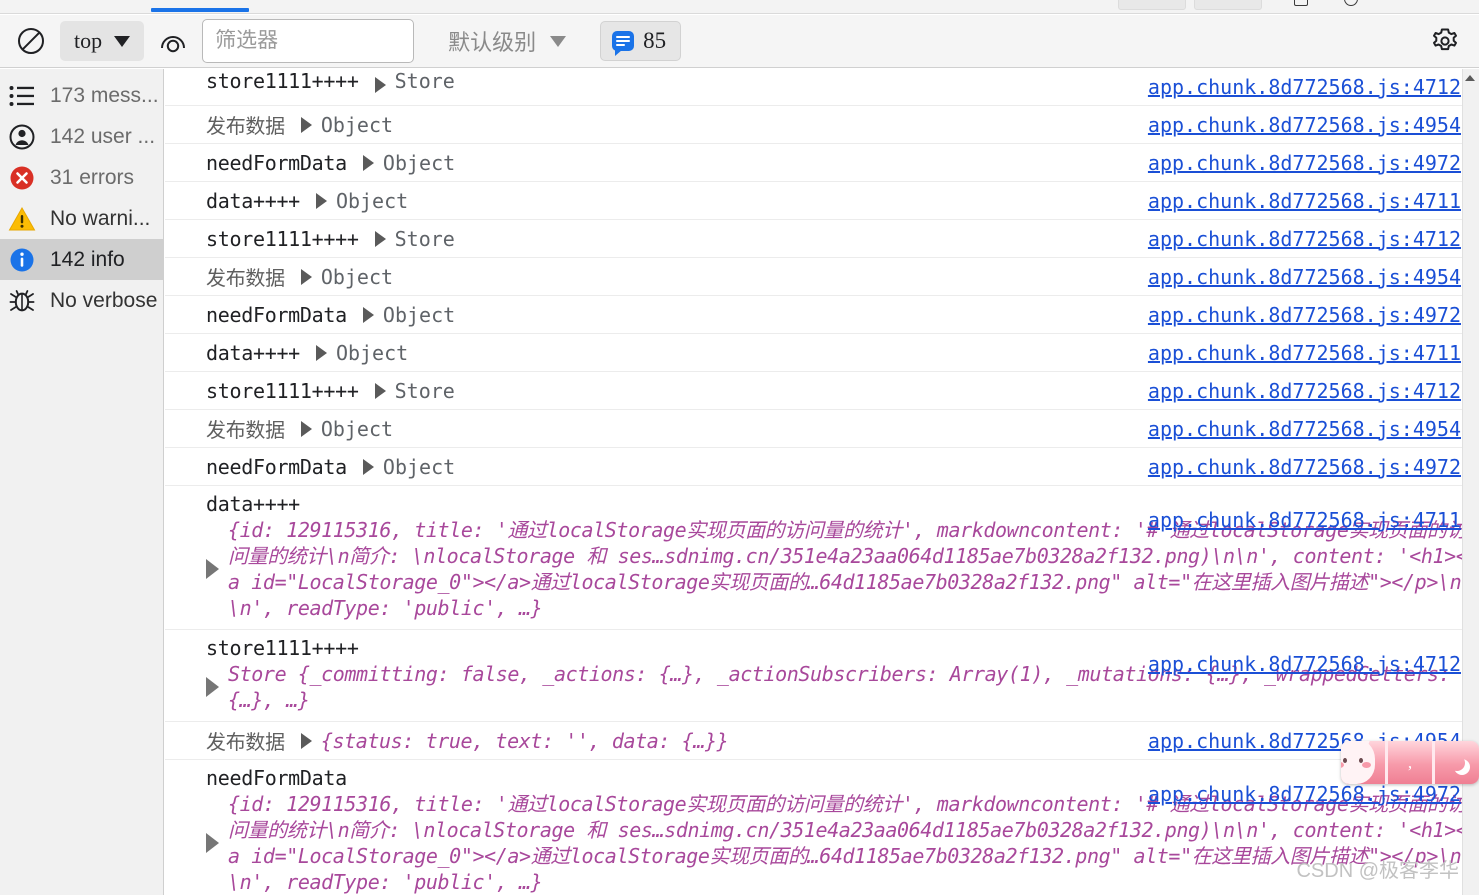 The image size is (1479, 895). I want to click on console-row-label: store1111++++, so click(282, 390).